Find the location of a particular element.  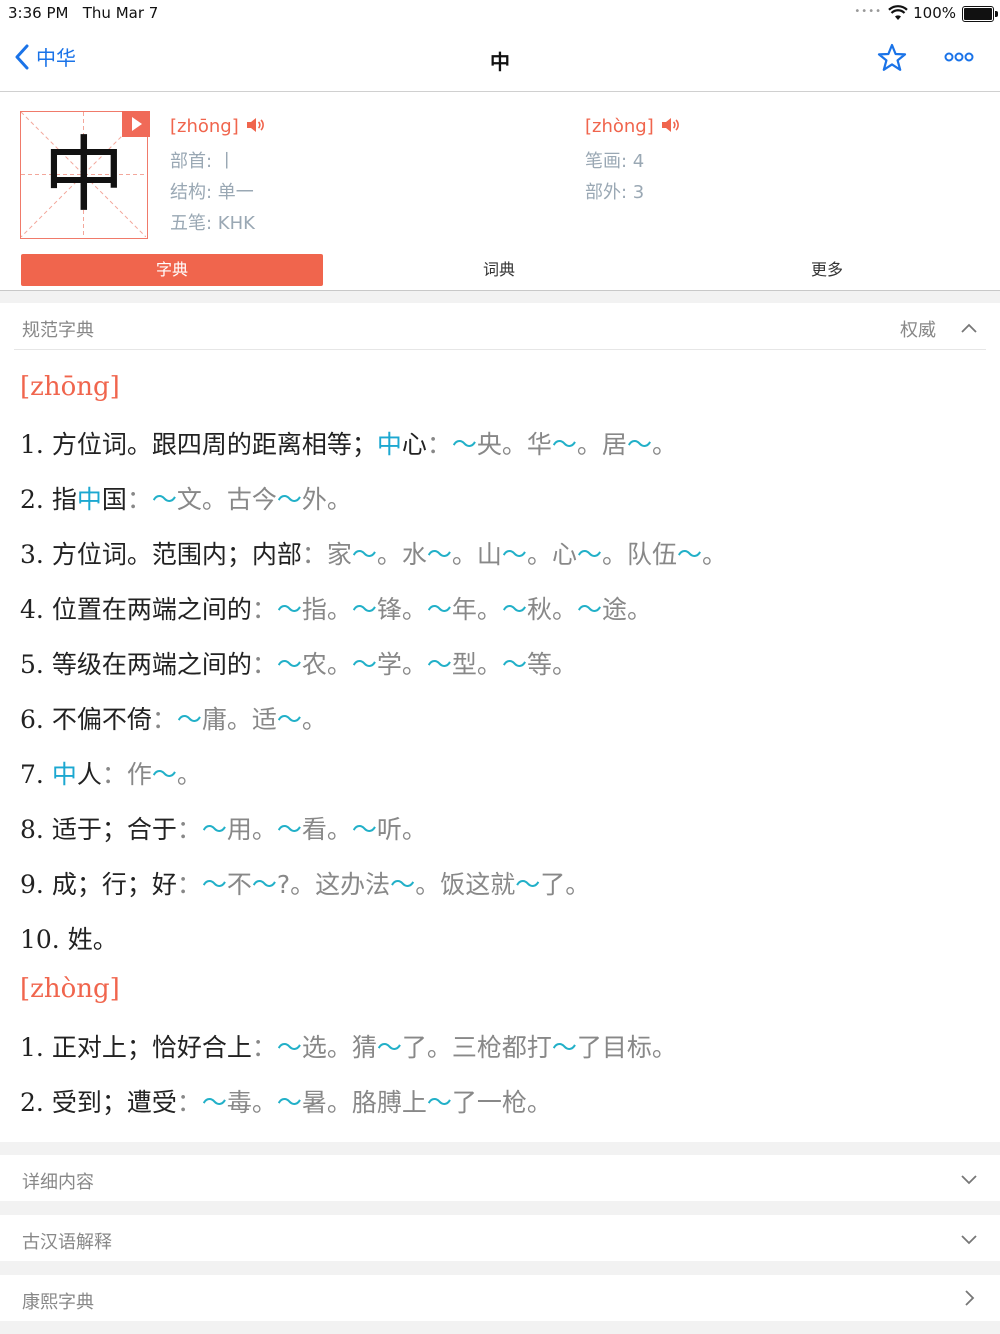

navigation-bar: 中华 中 is located at coordinates (500, 60).